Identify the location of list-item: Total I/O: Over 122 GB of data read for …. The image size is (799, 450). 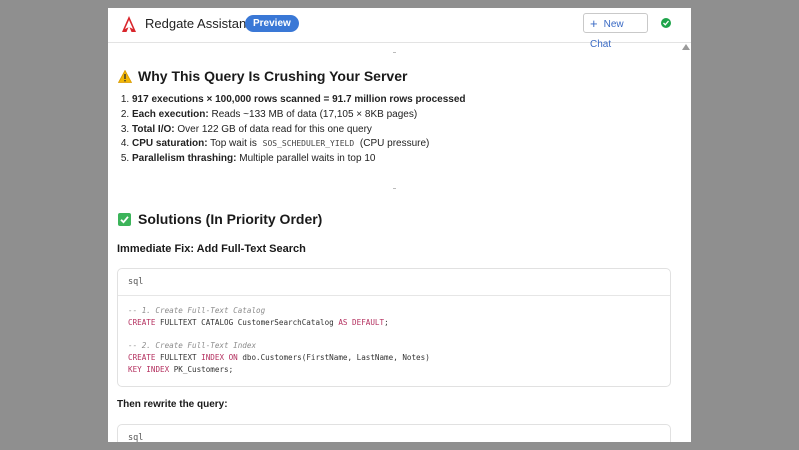
(299, 130).